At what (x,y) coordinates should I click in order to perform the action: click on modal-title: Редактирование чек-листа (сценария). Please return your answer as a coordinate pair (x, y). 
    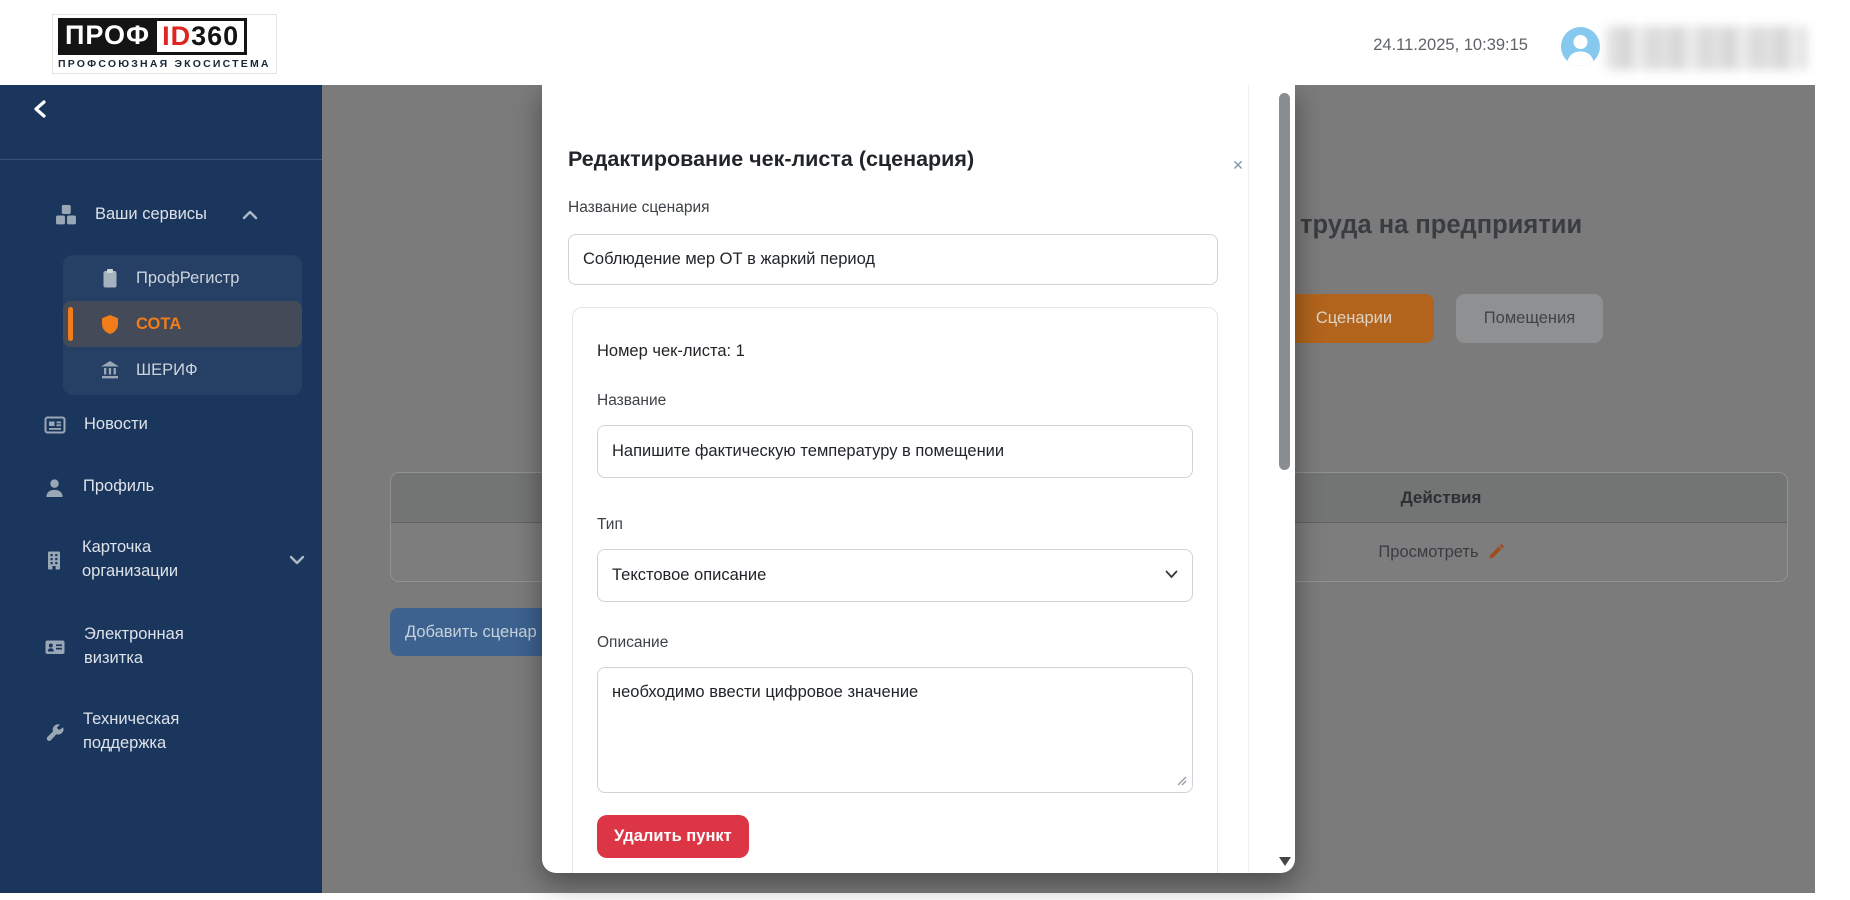
    Looking at the image, I should click on (771, 159).